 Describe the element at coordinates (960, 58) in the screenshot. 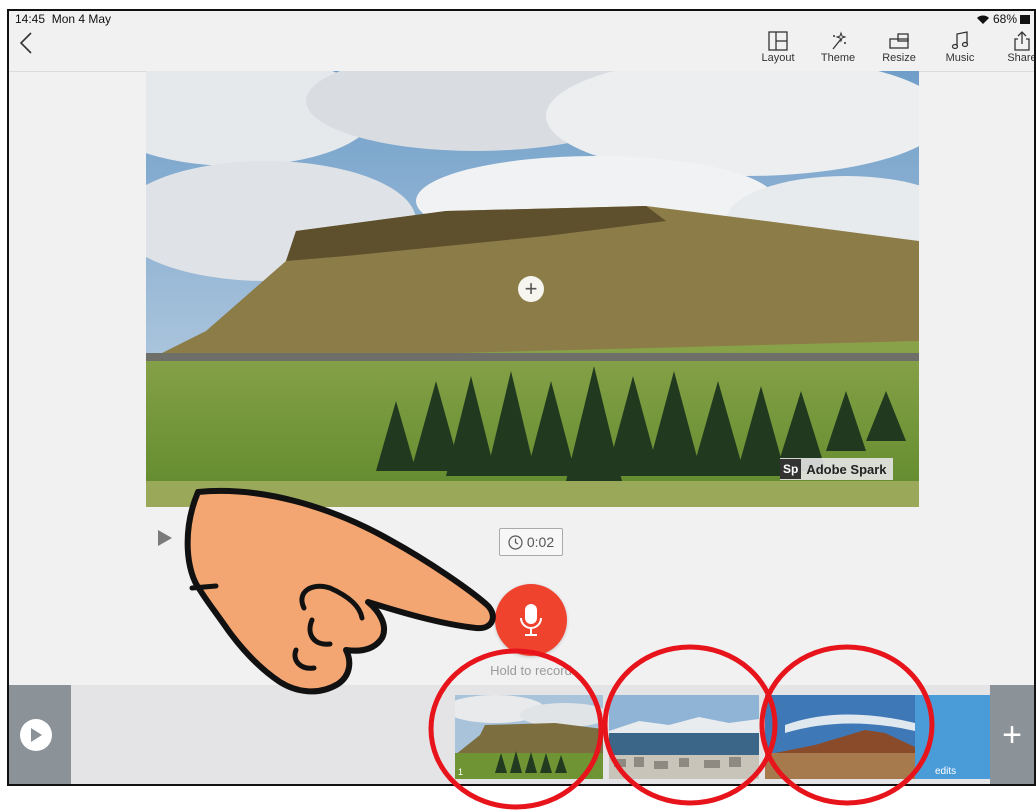

I see `music-label: Music` at that location.